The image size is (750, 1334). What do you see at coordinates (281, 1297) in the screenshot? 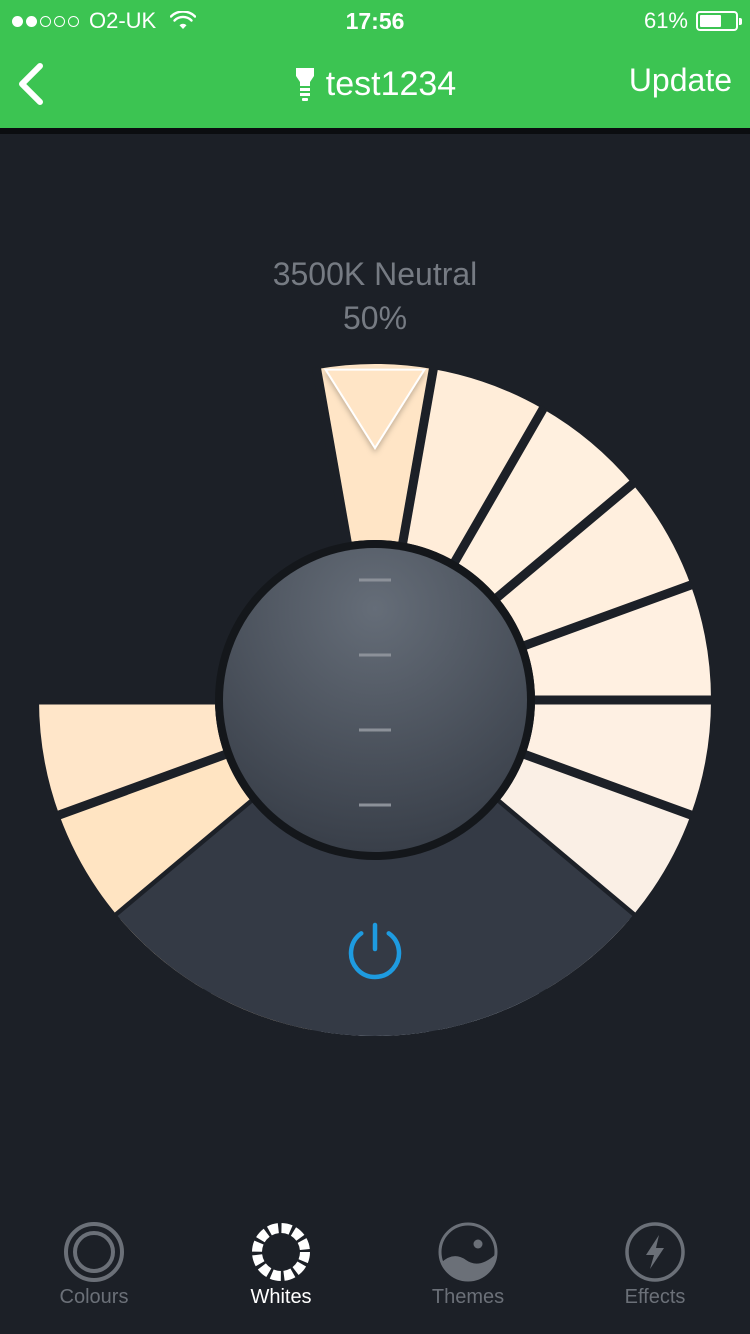
I see `tab-whites-label: Whites` at bounding box center [281, 1297].